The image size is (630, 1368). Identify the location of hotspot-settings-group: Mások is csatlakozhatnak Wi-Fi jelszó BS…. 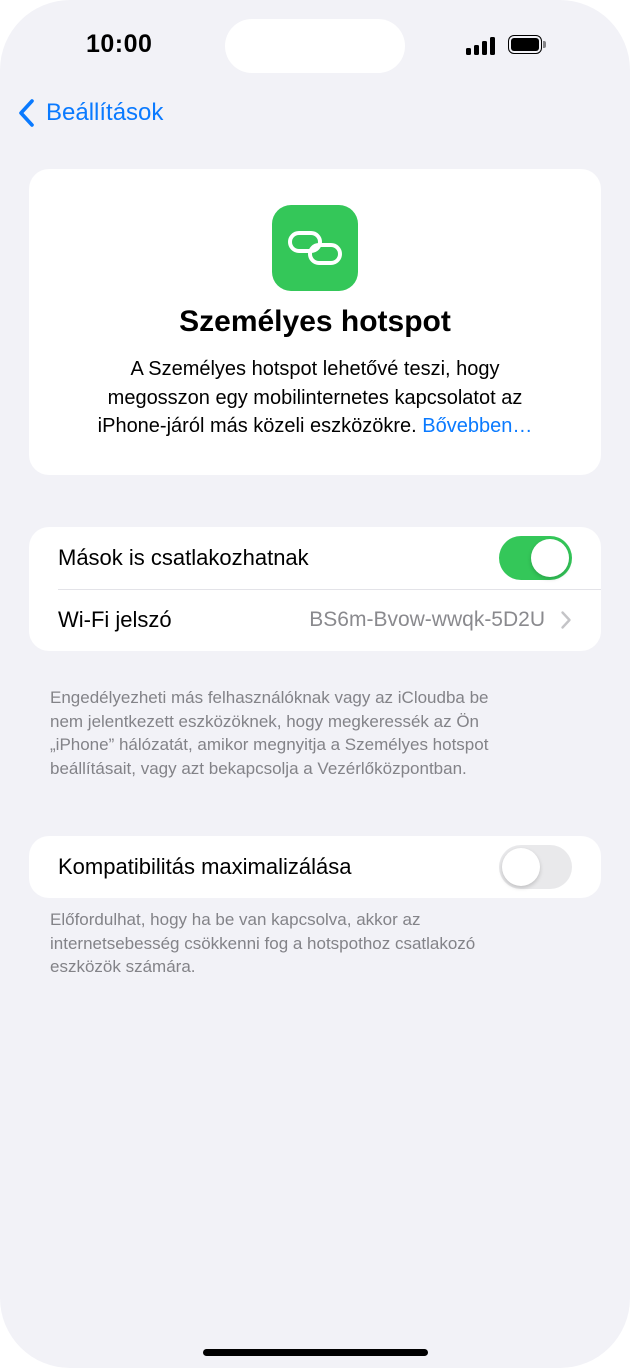
(315, 589).